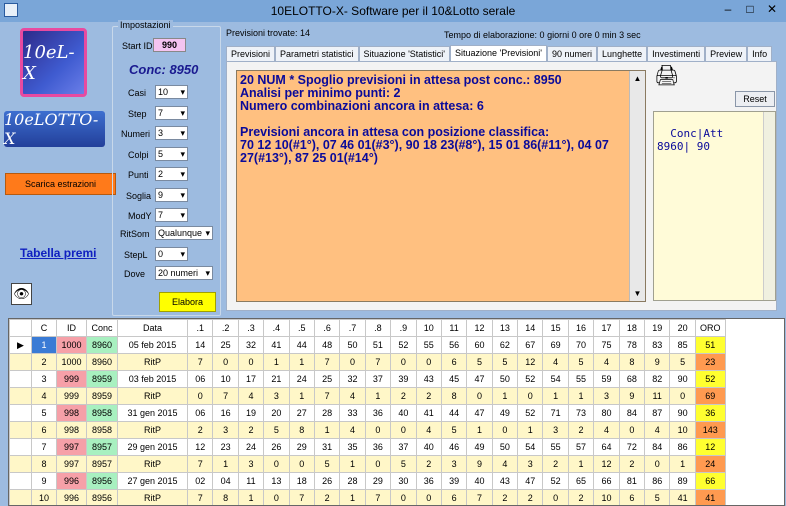  I want to click on column-header: ORO, so click(710, 328).